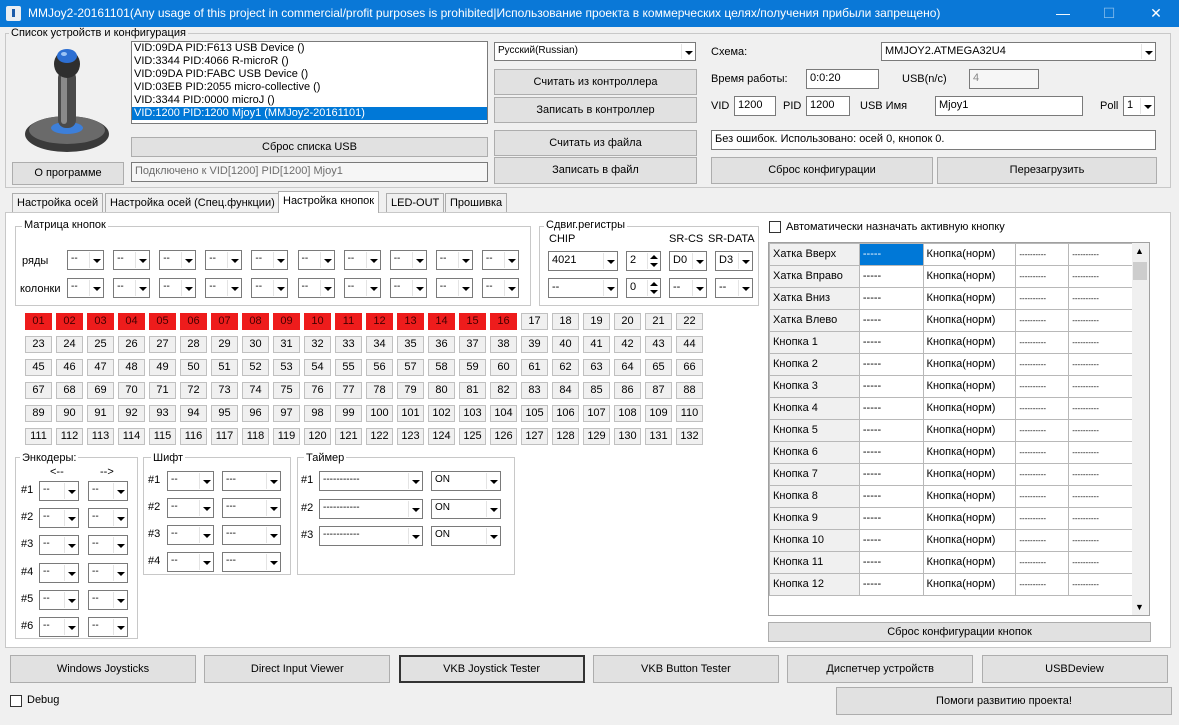 The height and width of the screenshot is (725, 1179). I want to click on sr-cs-select-2: --, so click(688, 288).